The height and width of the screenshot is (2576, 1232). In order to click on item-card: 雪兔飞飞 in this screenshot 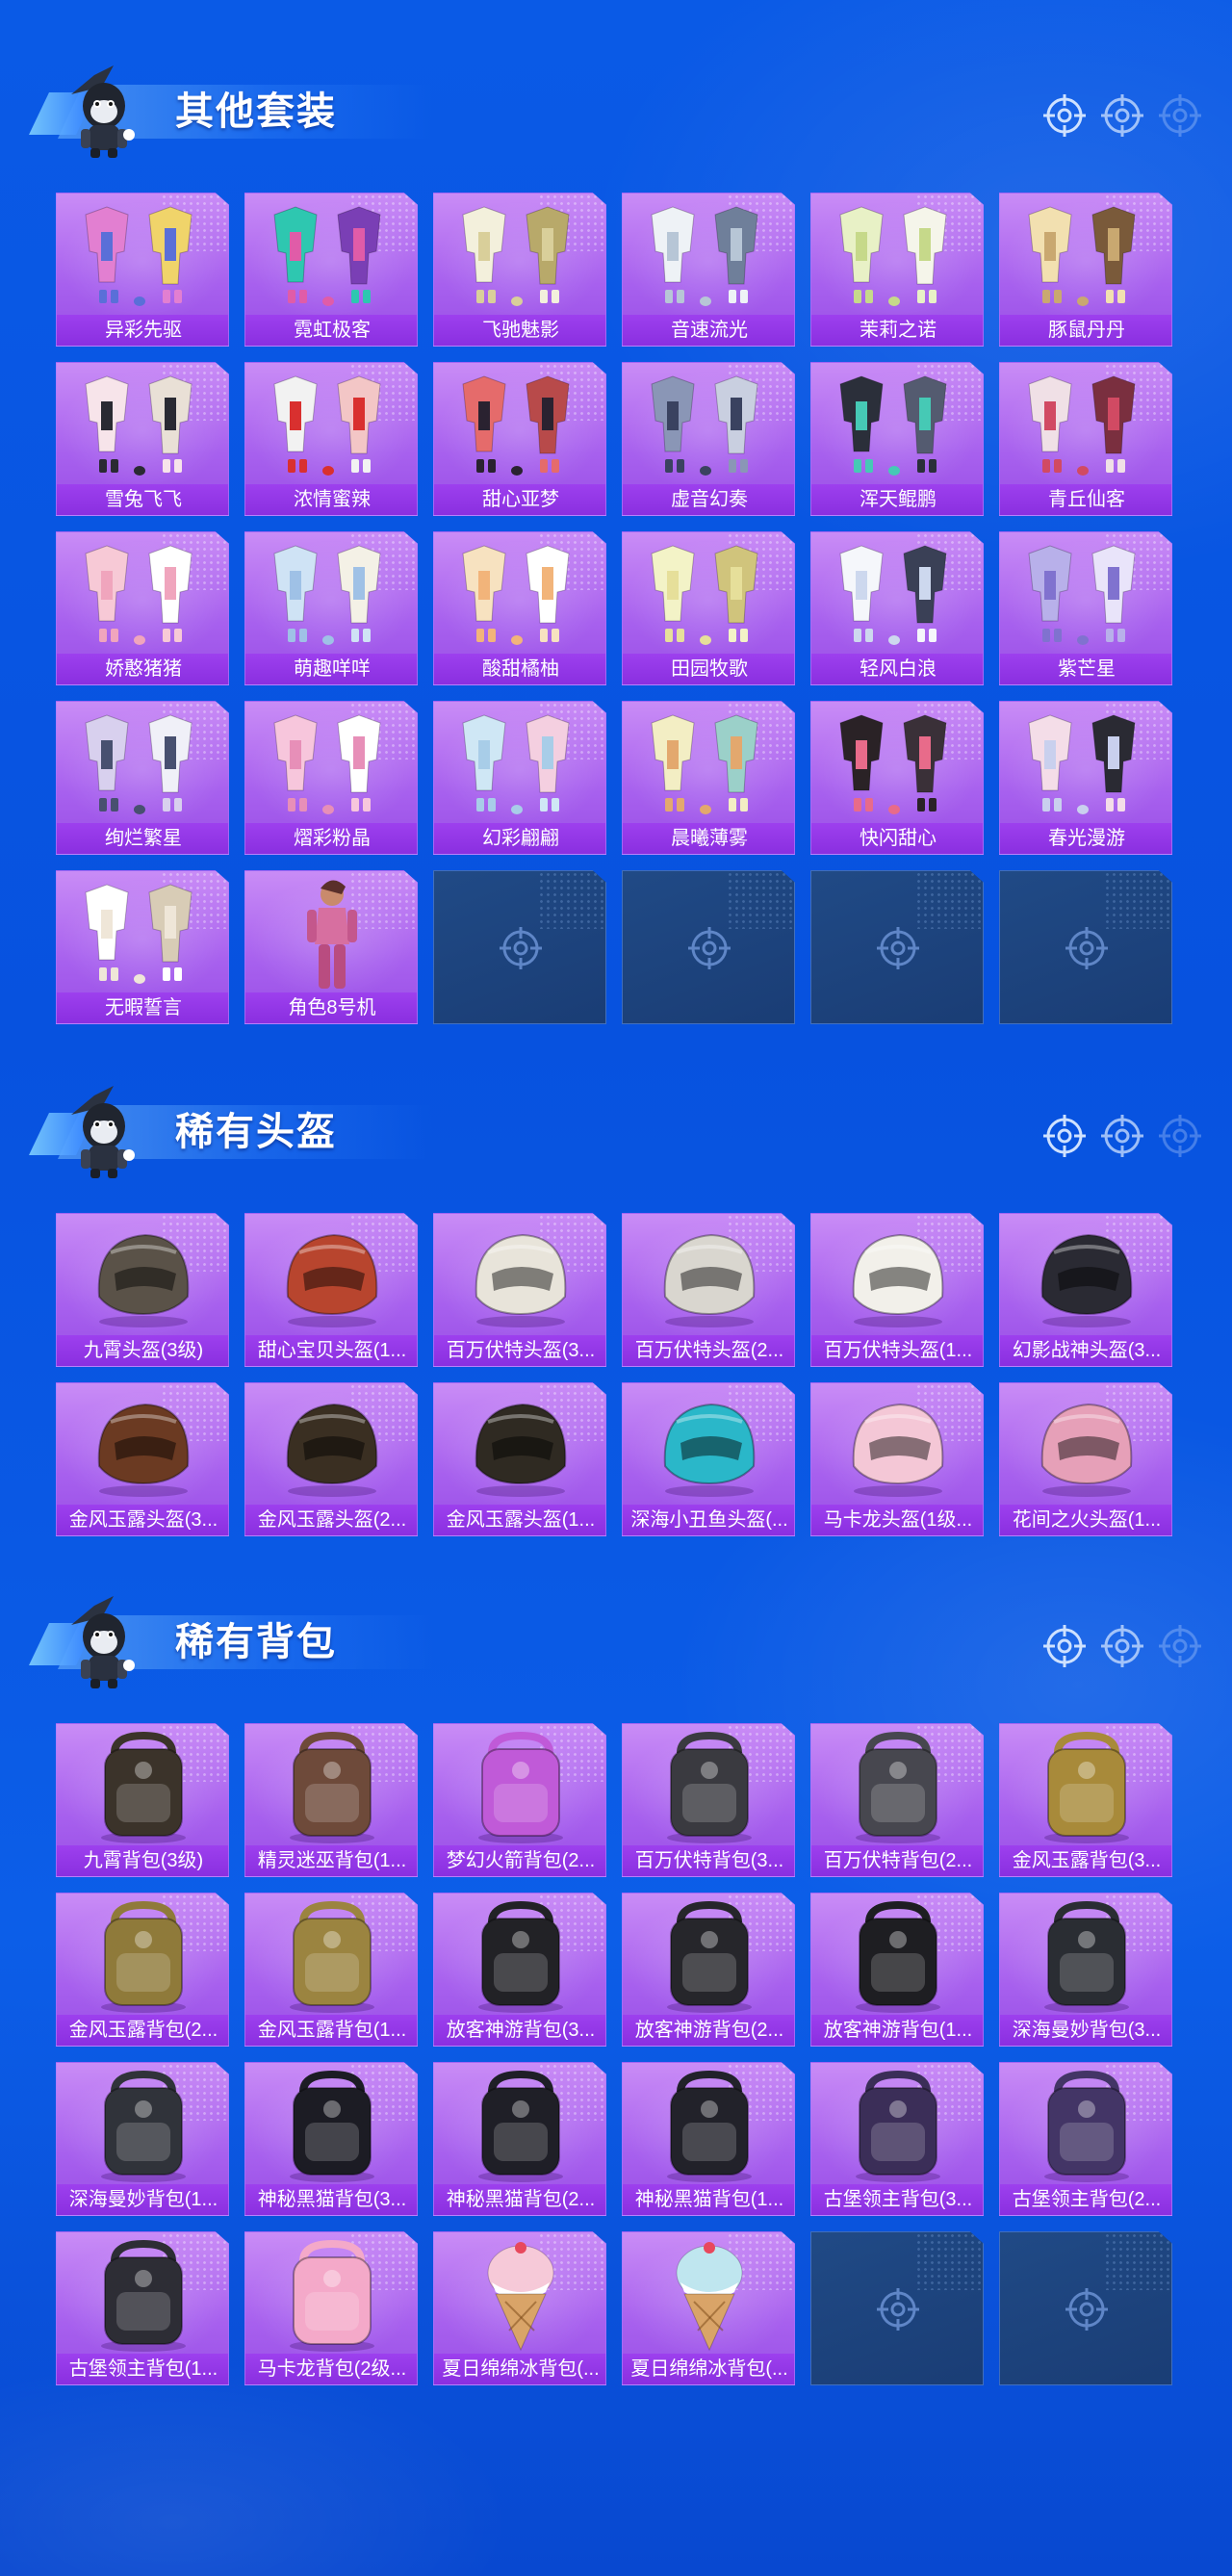, I will do `click(142, 439)`.